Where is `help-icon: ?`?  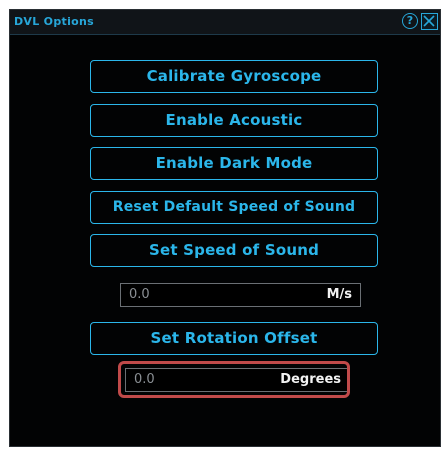
help-icon: ? is located at coordinates (410, 21).